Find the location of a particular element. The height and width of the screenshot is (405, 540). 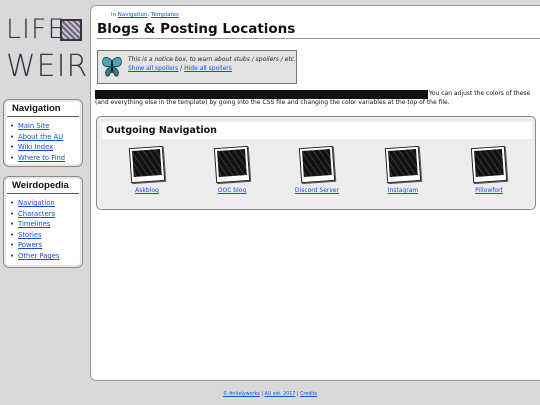

outgoing-link-instagram: Instagram is located at coordinates (403, 190).